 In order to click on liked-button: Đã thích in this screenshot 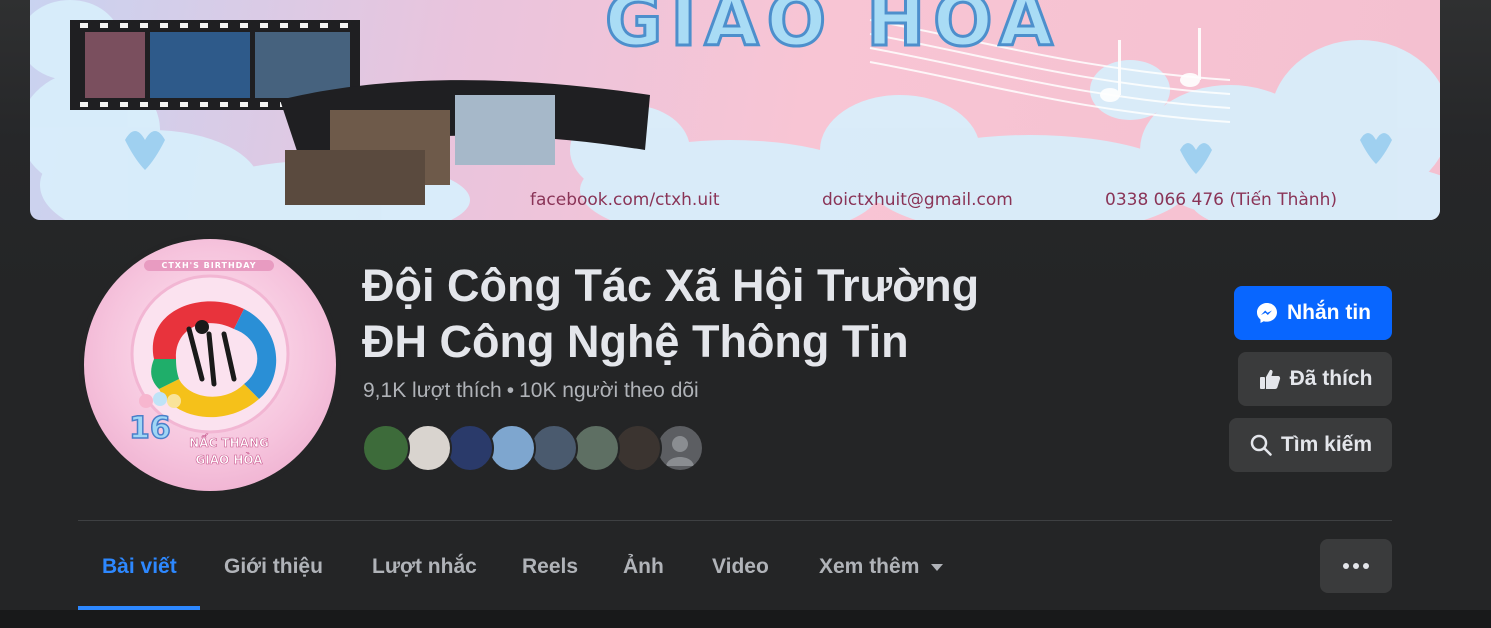, I will do `click(1315, 379)`.